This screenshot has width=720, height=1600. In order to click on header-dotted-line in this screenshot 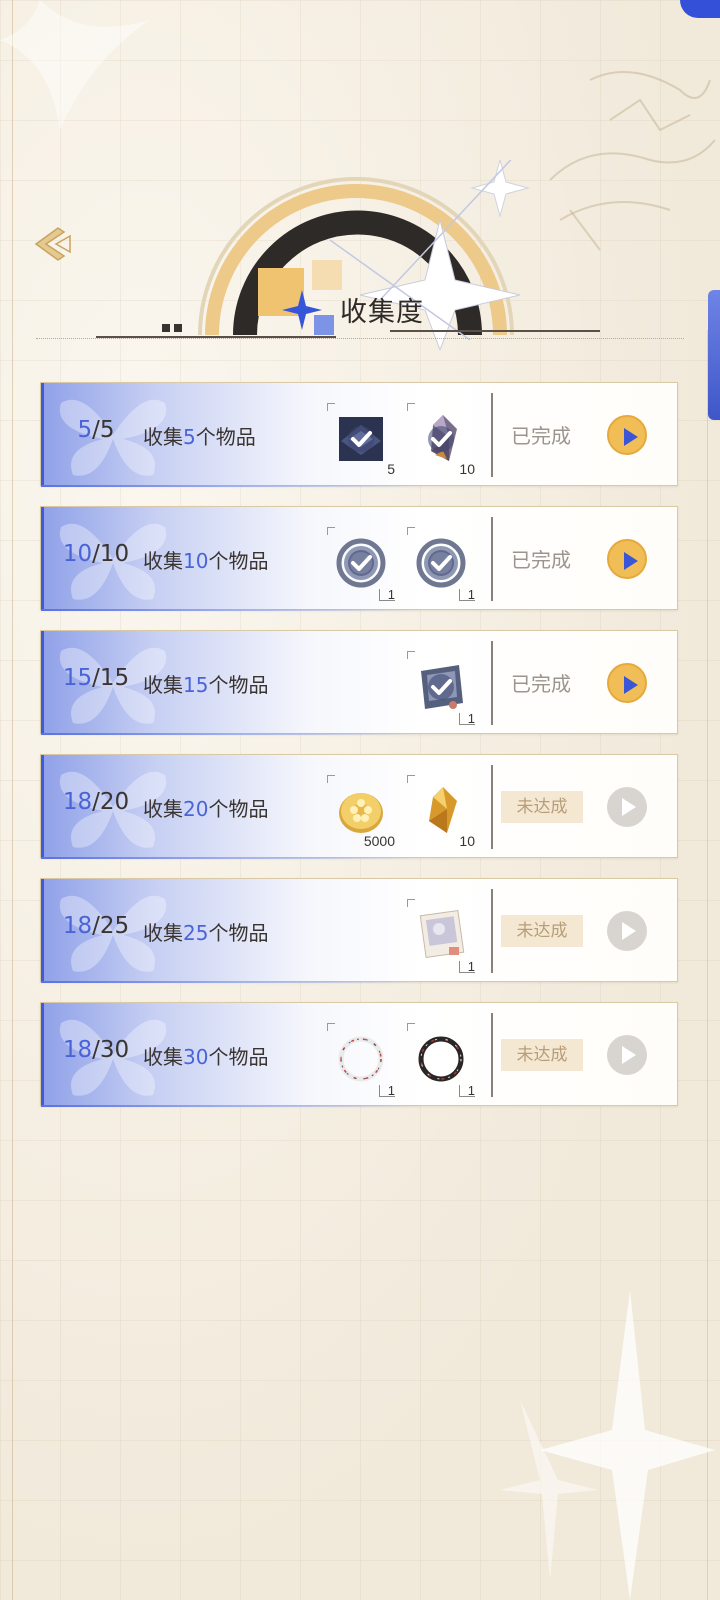, I will do `click(360, 338)`.